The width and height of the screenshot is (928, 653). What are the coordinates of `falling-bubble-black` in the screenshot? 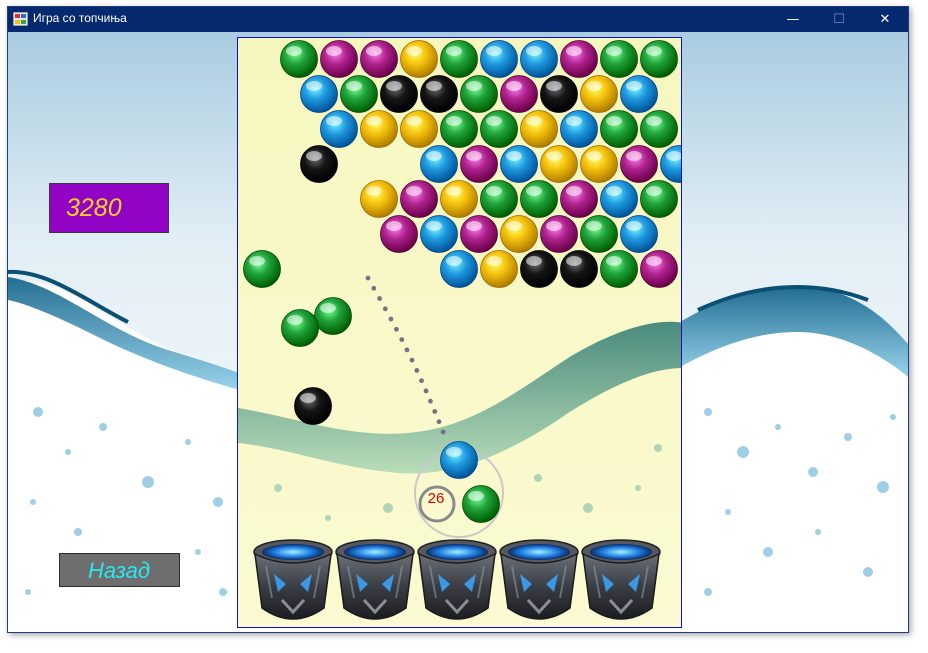 It's located at (313, 406).